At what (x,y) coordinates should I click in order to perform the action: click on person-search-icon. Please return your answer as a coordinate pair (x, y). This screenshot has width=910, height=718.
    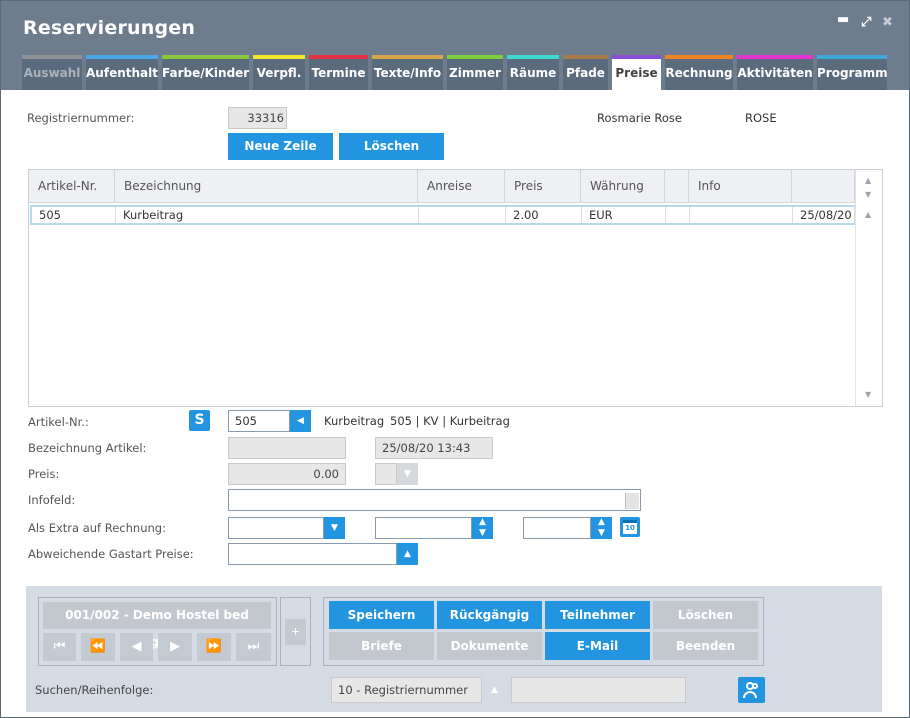
    Looking at the image, I should click on (751, 690).